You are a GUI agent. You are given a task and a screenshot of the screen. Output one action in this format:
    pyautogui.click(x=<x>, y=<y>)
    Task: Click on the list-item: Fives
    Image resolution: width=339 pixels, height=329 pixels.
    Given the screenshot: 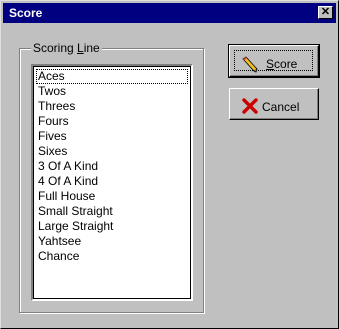 What is the action you would take?
    pyautogui.click(x=112, y=136)
    